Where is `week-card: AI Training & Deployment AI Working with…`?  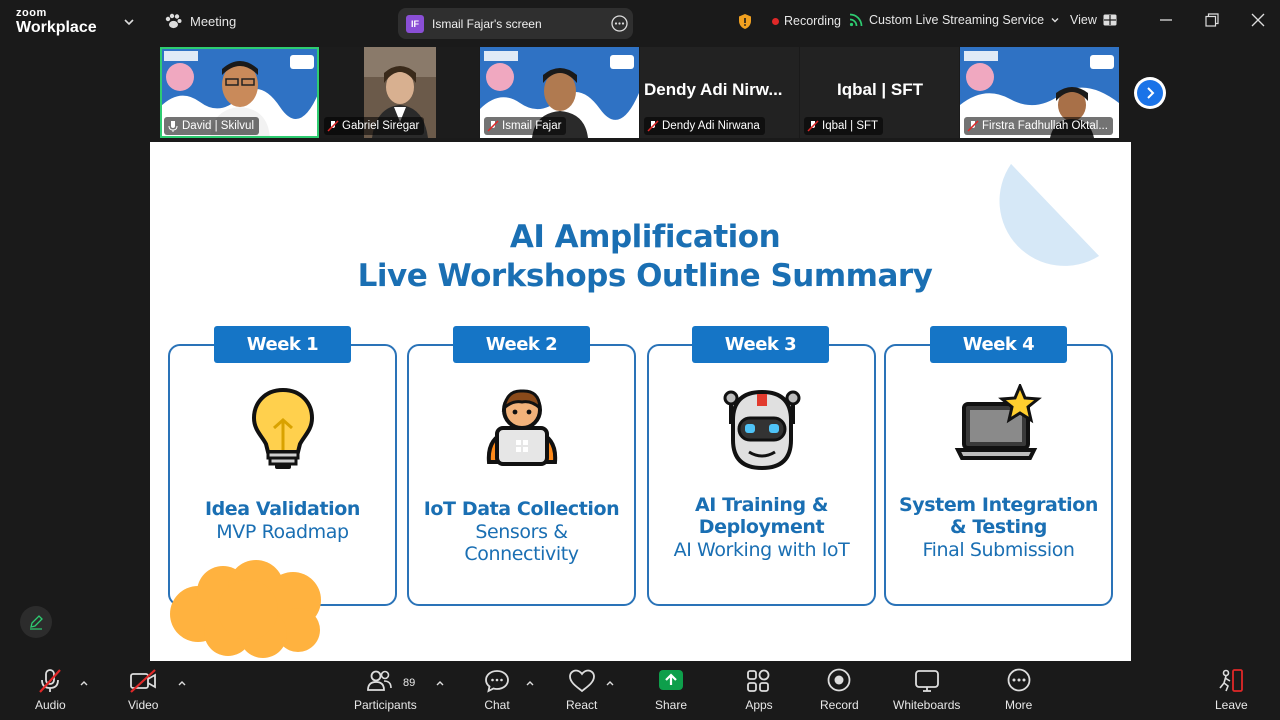
week-card: AI Training & Deployment AI Working with… is located at coordinates (761, 475).